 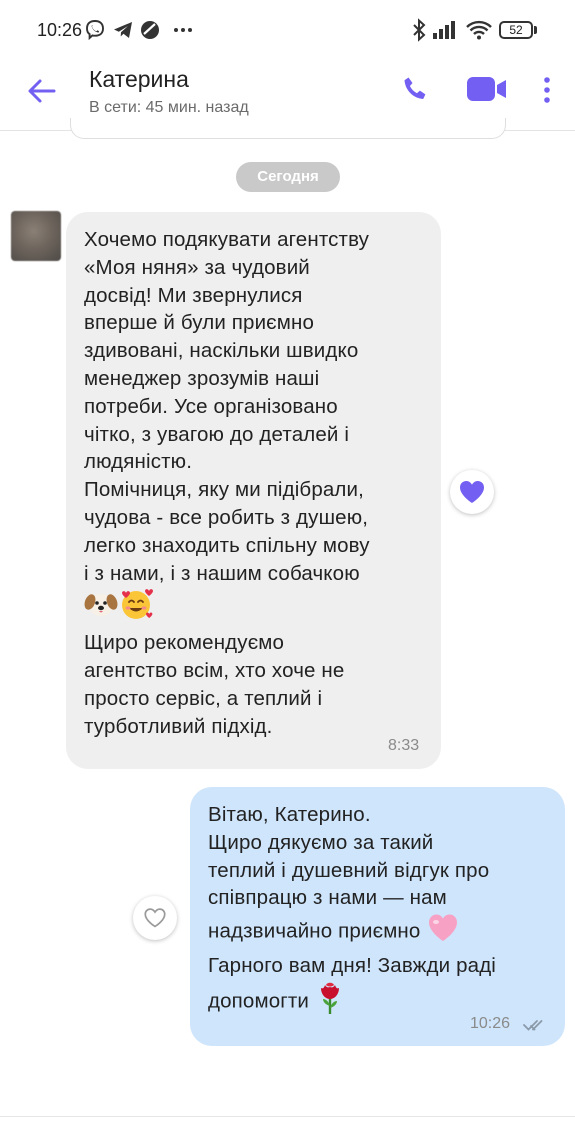 What do you see at coordinates (155, 918) in the screenshot?
I see `reaction-heart-outline-icon` at bounding box center [155, 918].